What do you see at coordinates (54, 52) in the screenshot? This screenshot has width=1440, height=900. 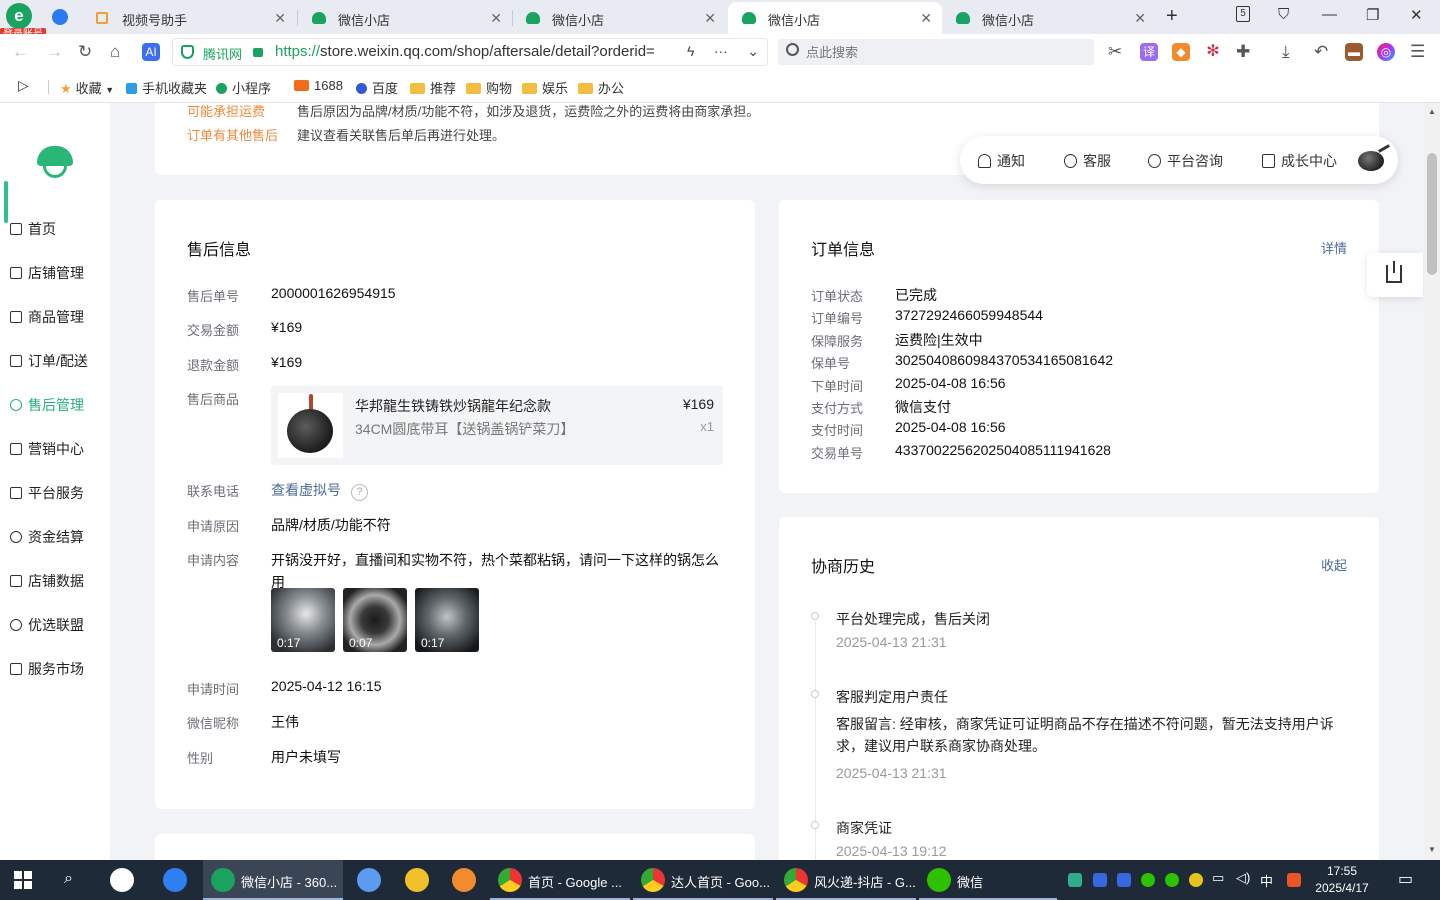 I see `forward-button: →` at bounding box center [54, 52].